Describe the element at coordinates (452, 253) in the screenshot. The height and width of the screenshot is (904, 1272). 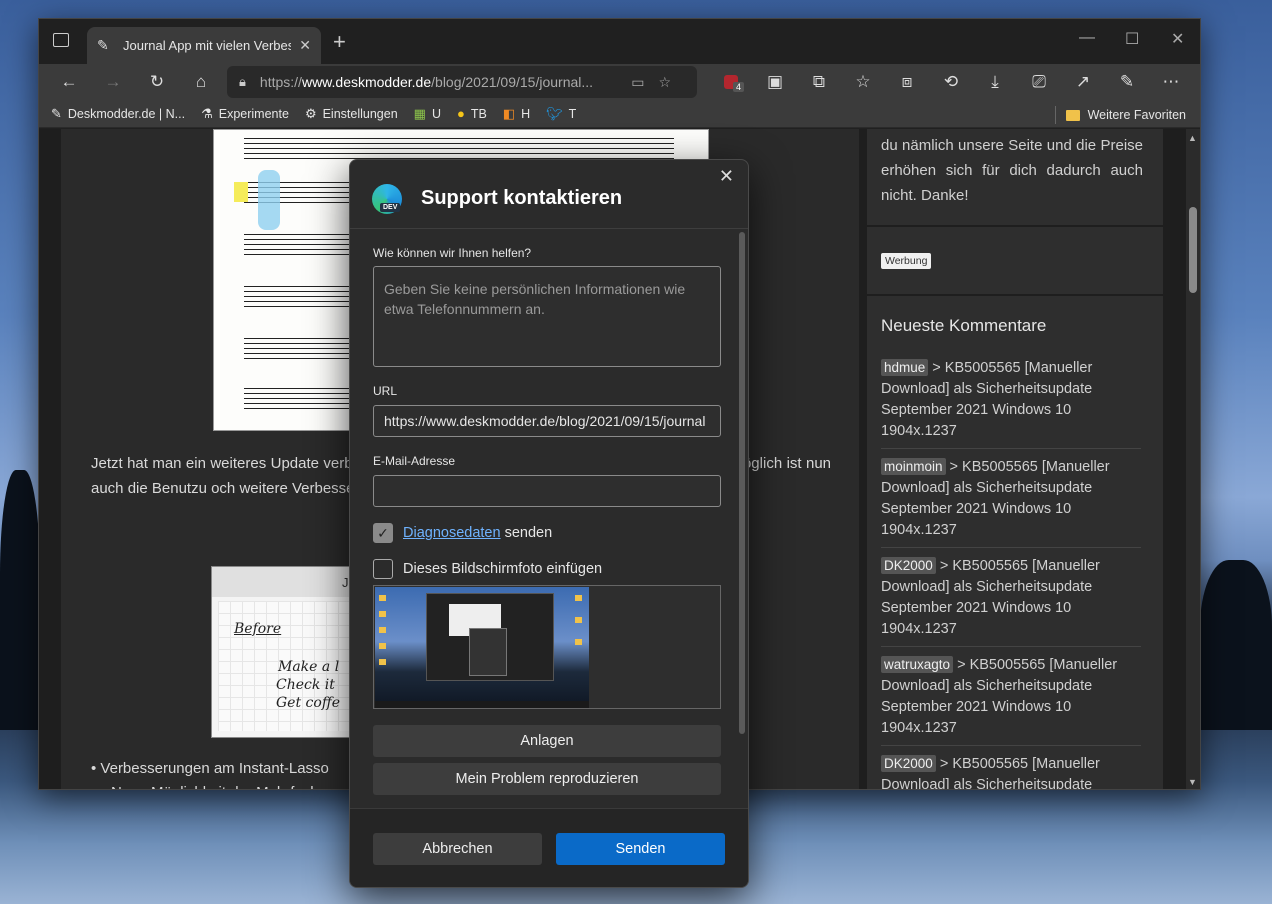
I see `help-label: Wie können wir Ihnen helfen?` at that location.